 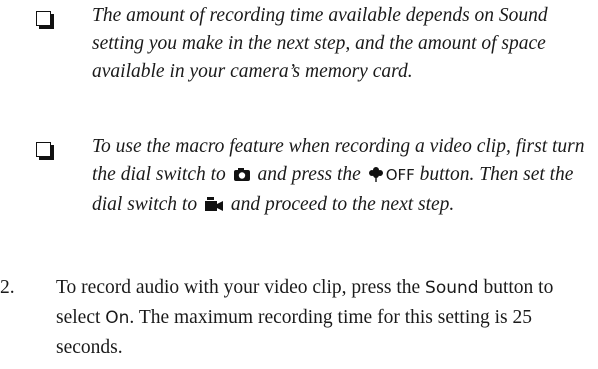 What do you see at coordinates (242, 177) in the screenshot?
I see `camera-mode-icon` at bounding box center [242, 177].